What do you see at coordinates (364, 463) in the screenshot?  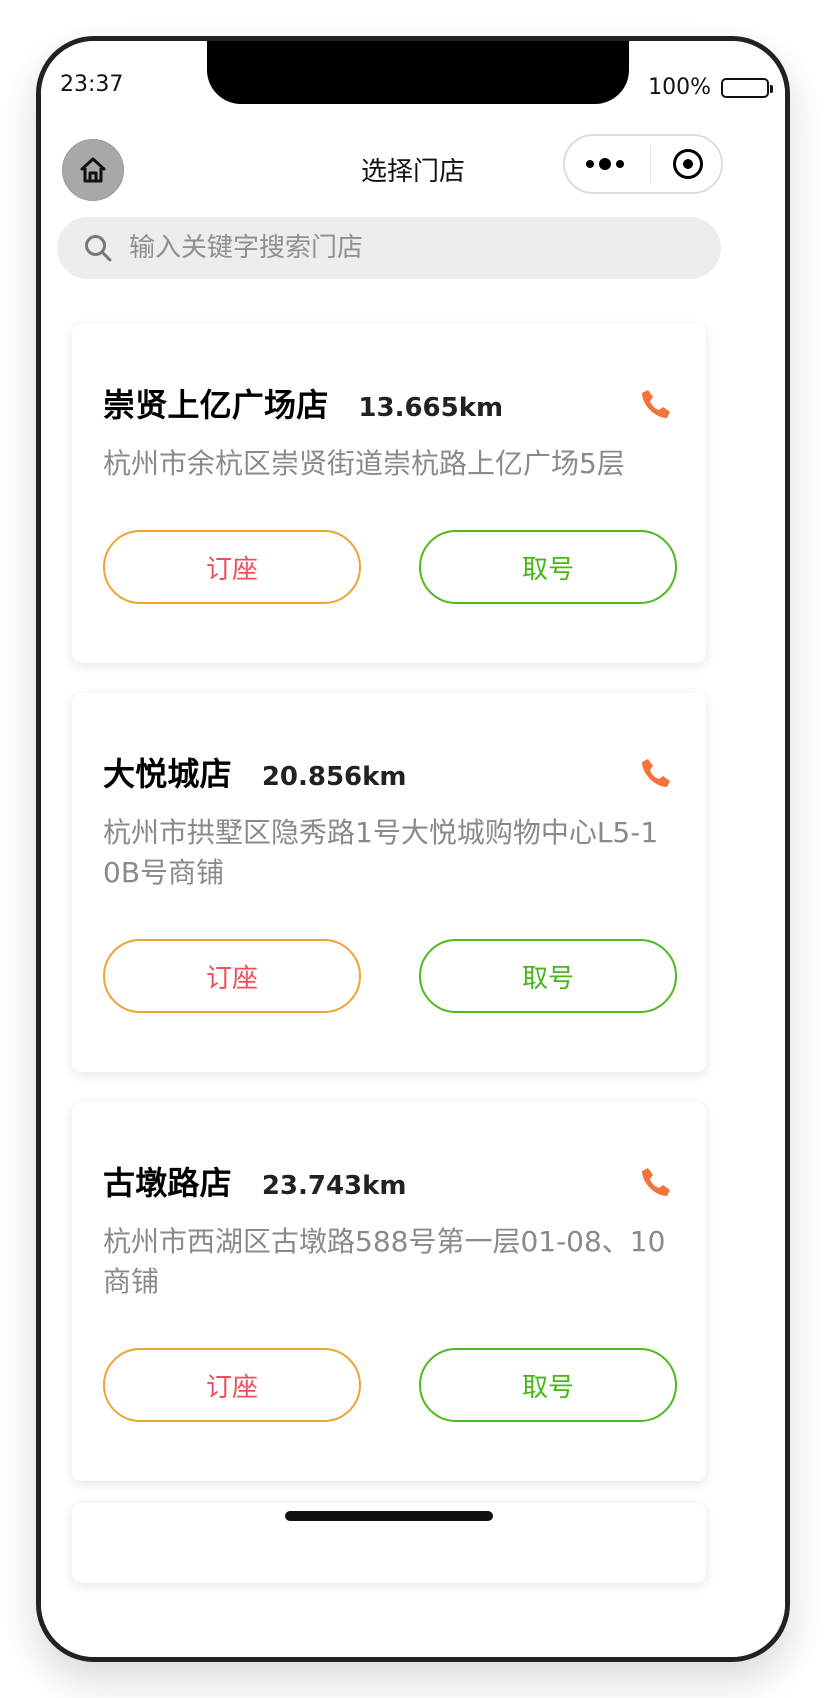 I see `store-address: 杭州市余杭区崇贤街道崇杭路上亿广场5层` at bounding box center [364, 463].